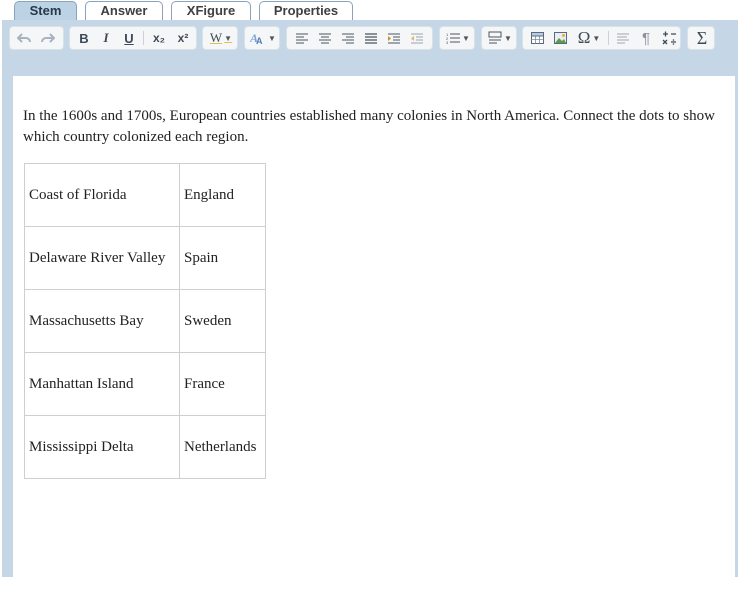 The height and width of the screenshot is (591, 738). I want to click on paragraph-format-icon, so click(623, 38).